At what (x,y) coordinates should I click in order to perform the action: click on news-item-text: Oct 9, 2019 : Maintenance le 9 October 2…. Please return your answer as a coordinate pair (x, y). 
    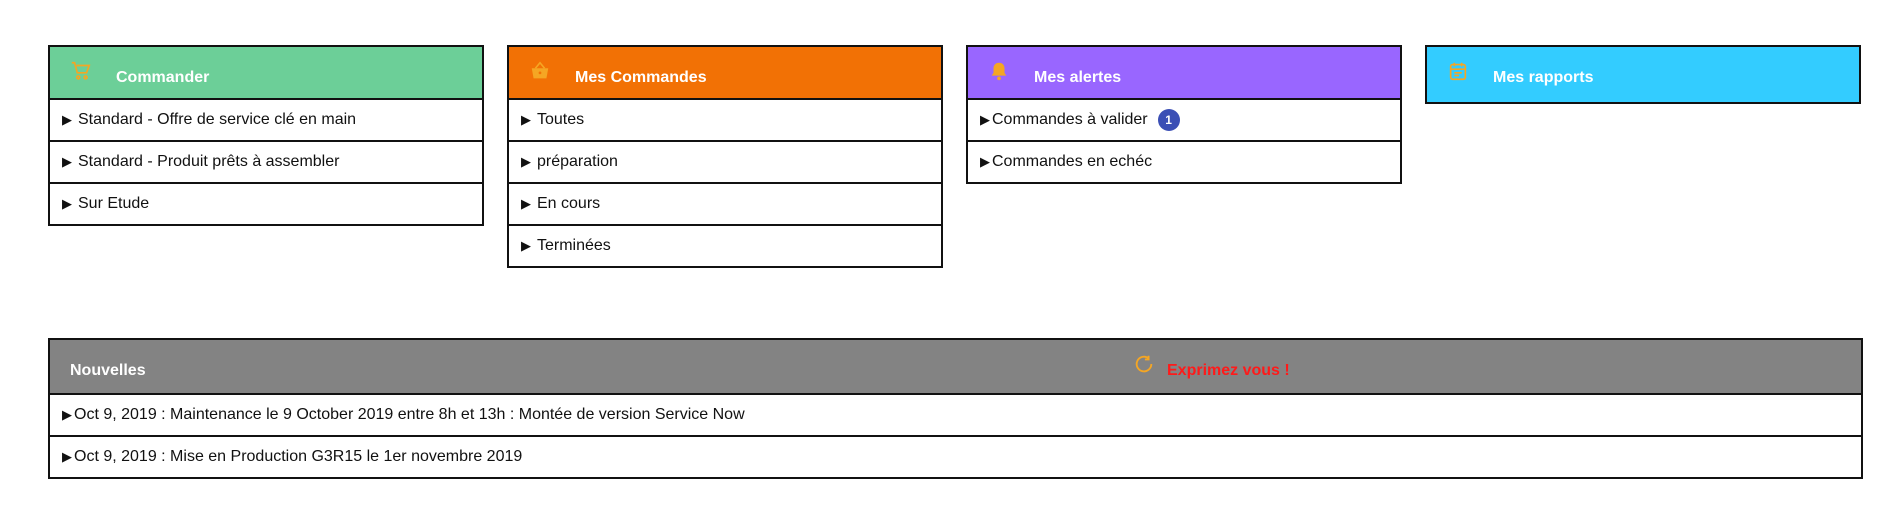
    Looking at the image, I should click on (409, 414).